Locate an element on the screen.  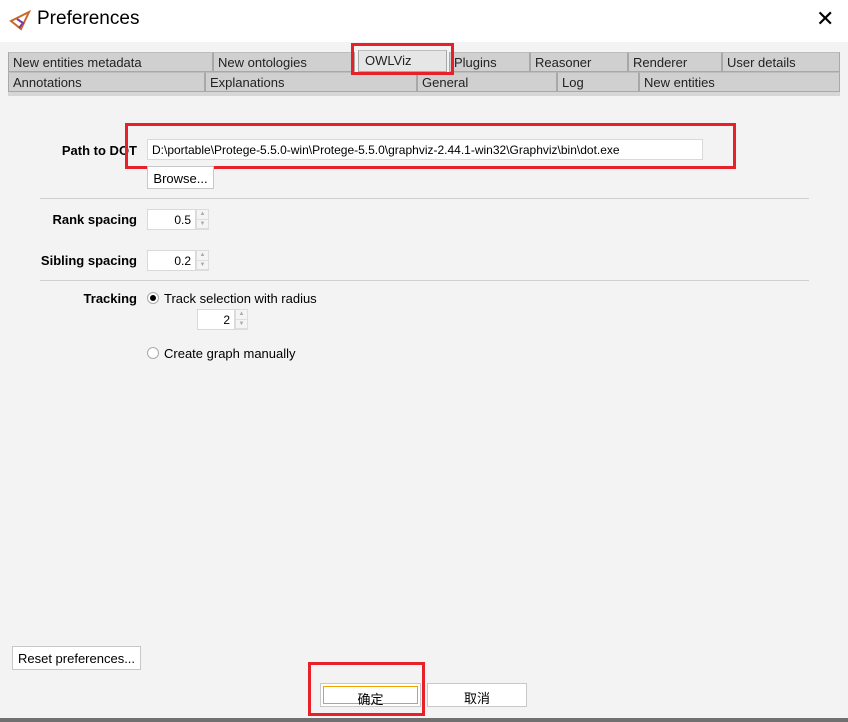
window-title: Preferences is located at coordinates (88, 18).